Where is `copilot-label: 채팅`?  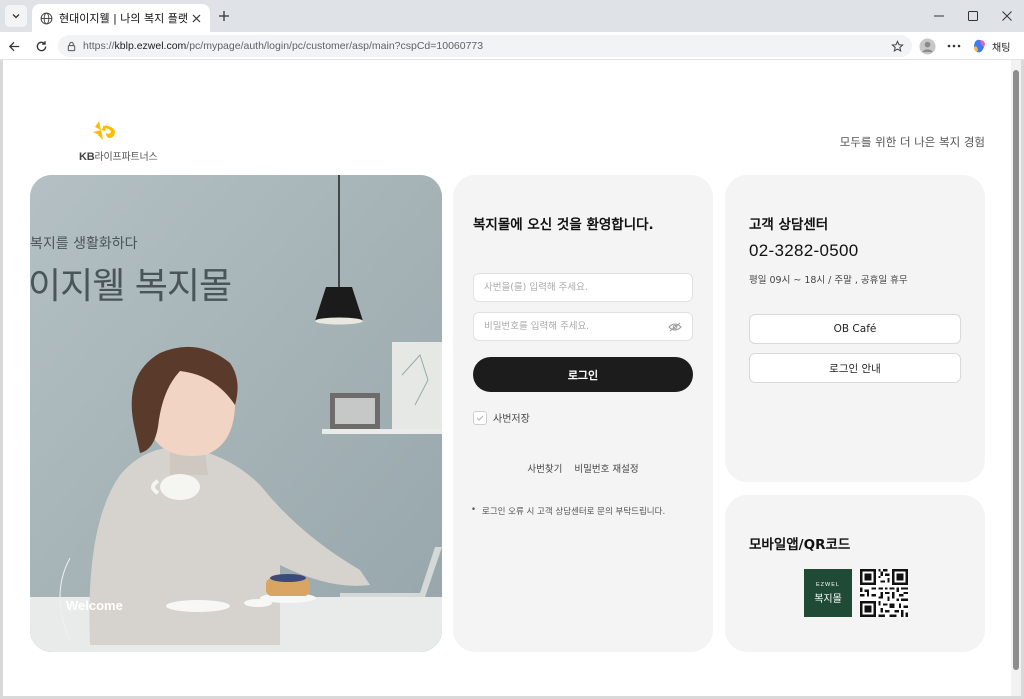 copilot-label: 채팅 is located at coordinates (1001, 48).